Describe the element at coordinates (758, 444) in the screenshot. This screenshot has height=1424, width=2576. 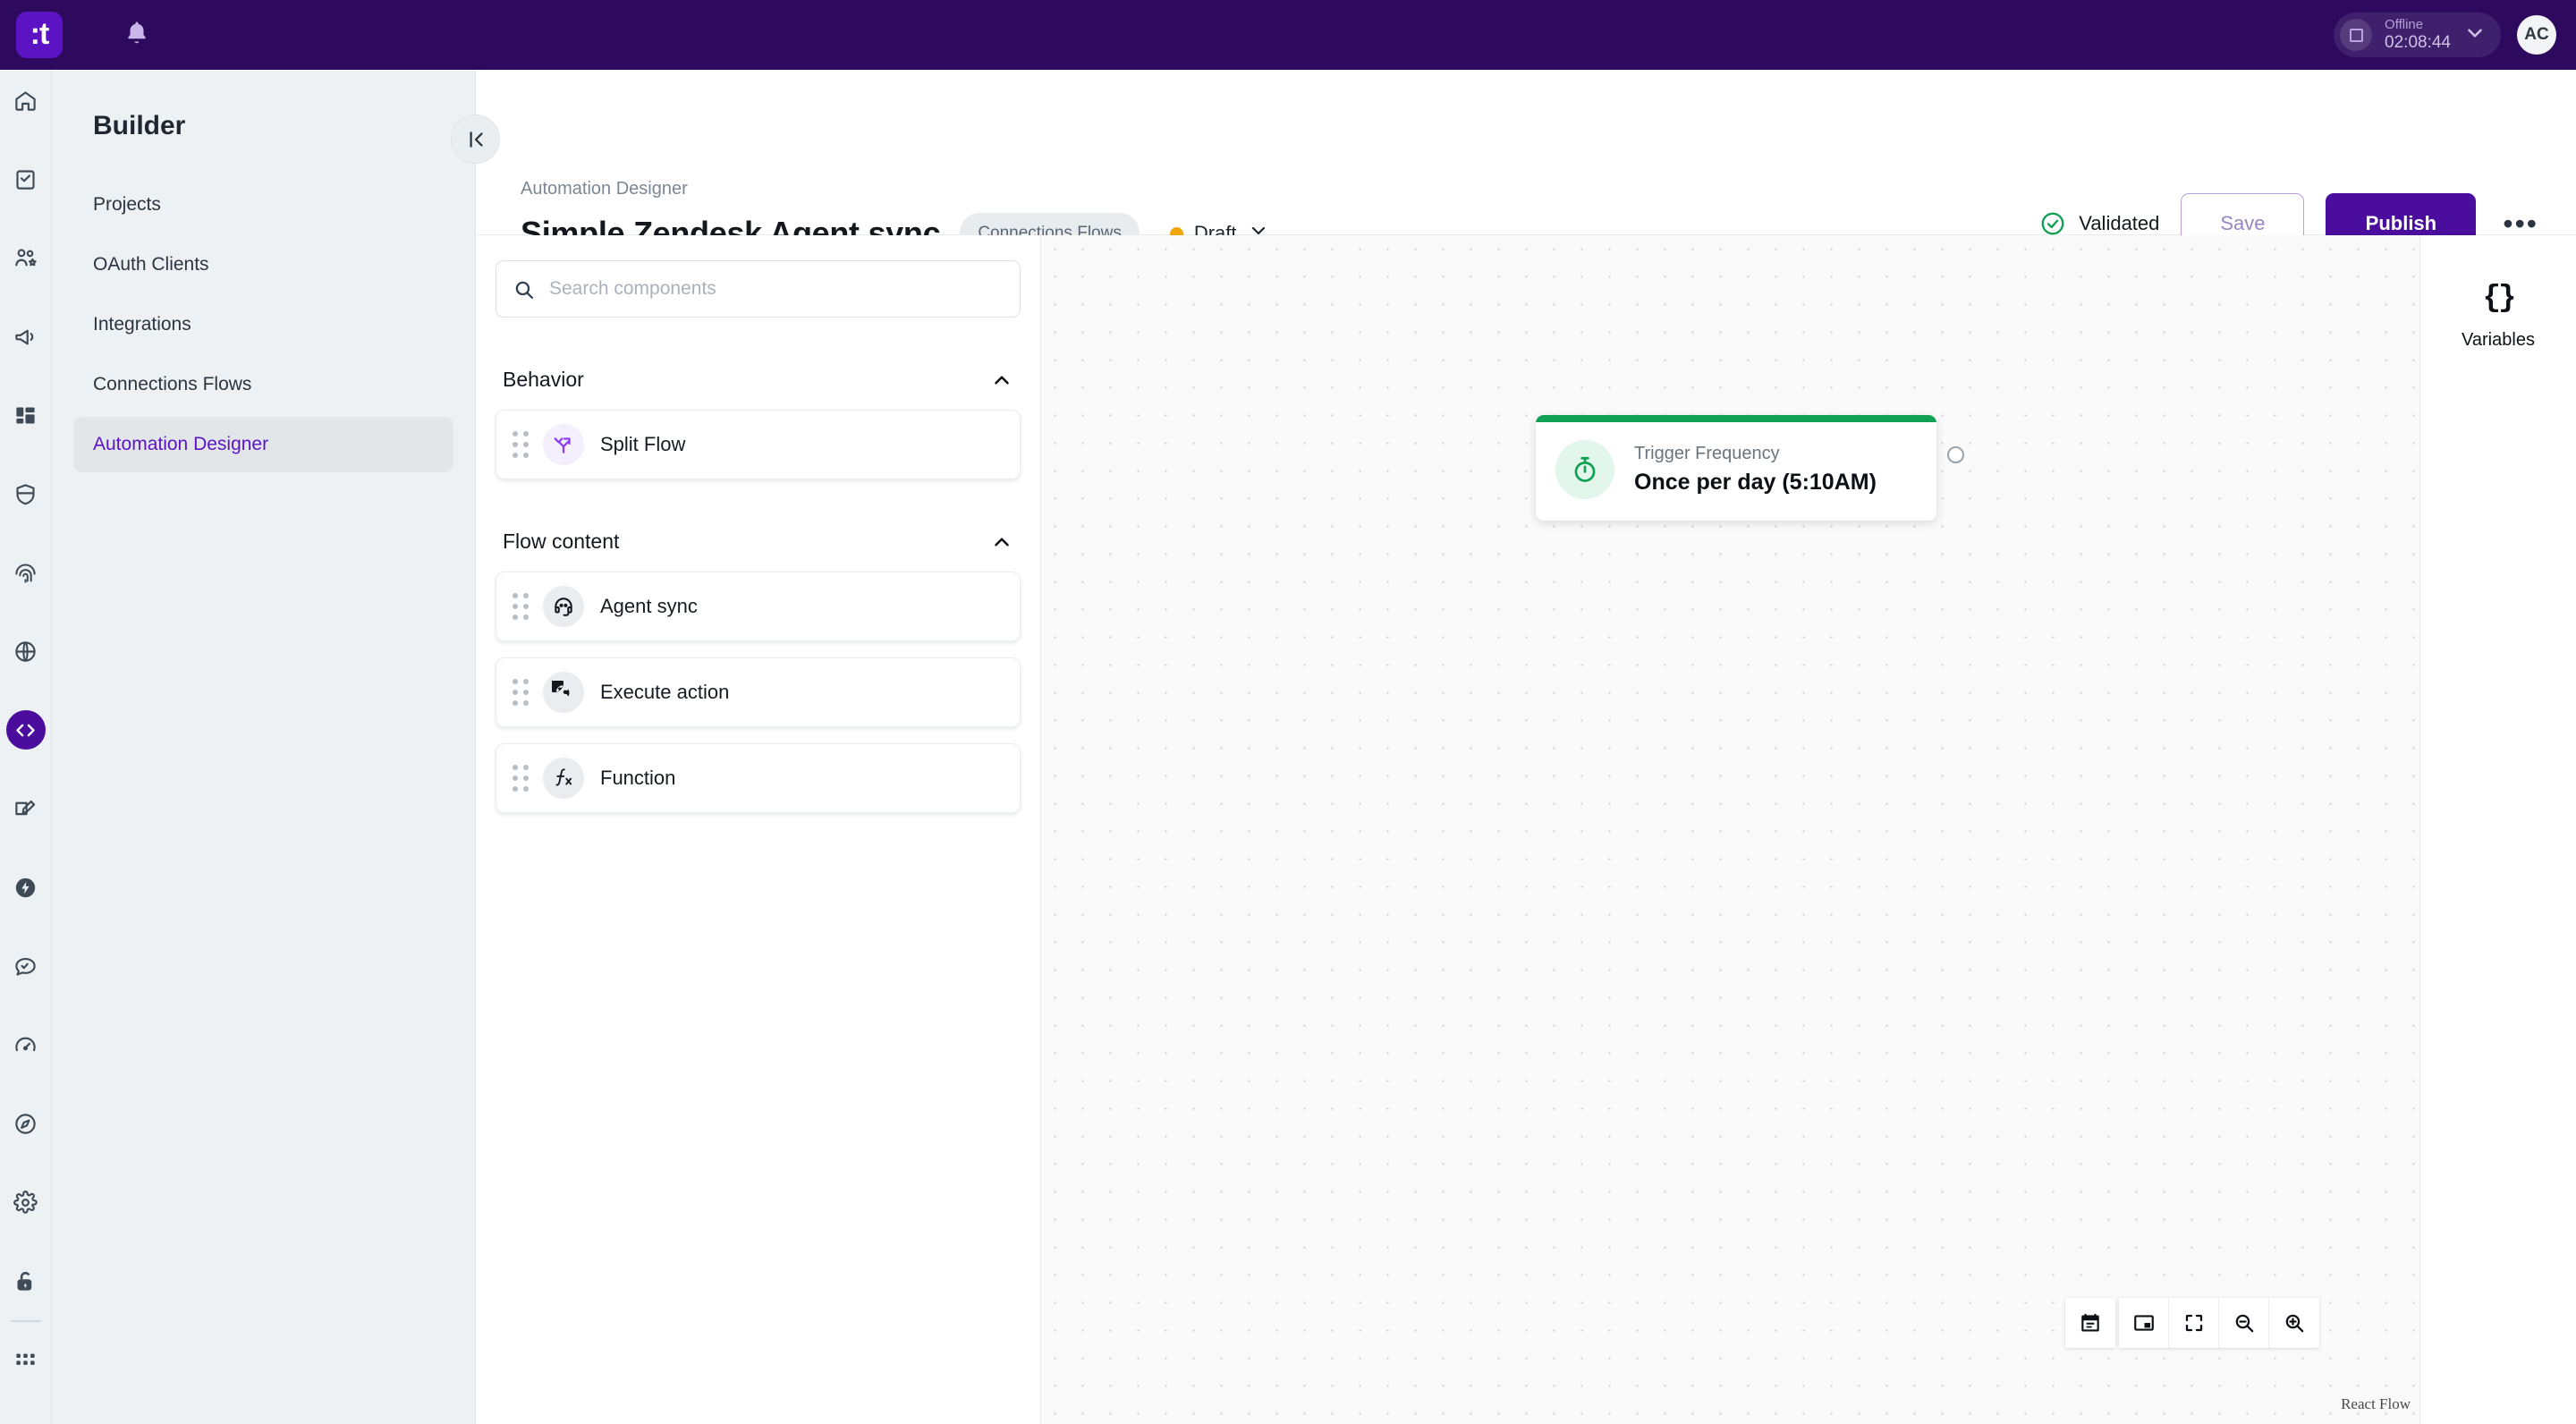
I see `component-card-split-flow: Split Flow` at that location.